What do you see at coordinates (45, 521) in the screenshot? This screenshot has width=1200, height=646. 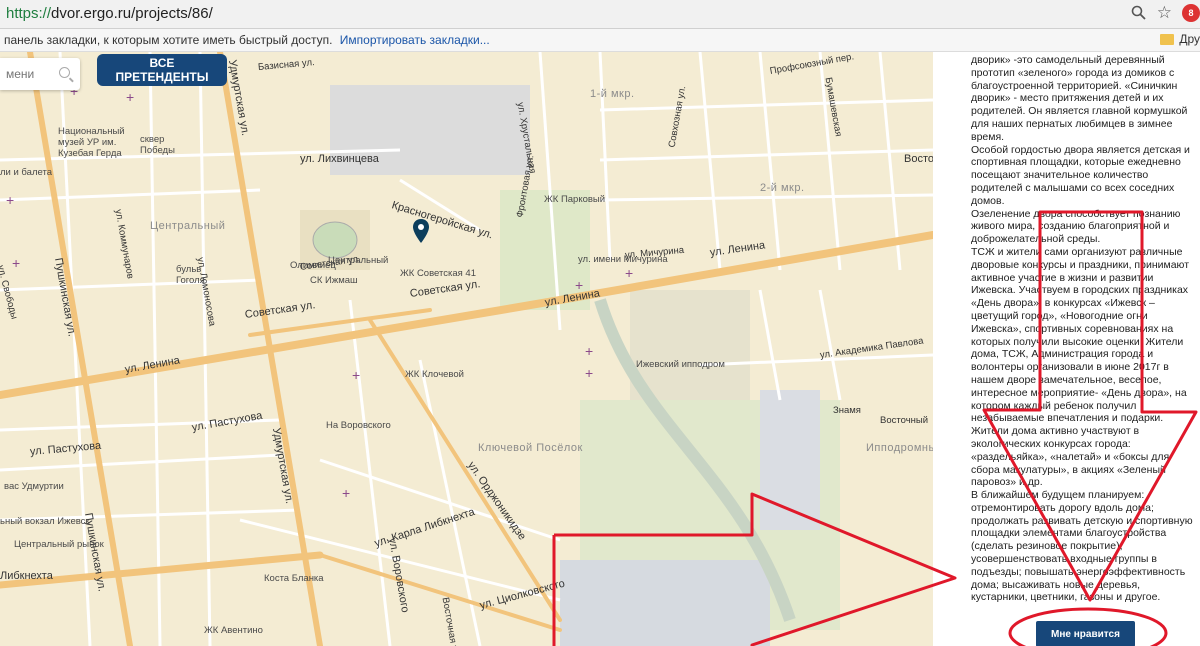 I see `poi-label: ьный вокзал Ижевск` at bounding box center [45, 521].